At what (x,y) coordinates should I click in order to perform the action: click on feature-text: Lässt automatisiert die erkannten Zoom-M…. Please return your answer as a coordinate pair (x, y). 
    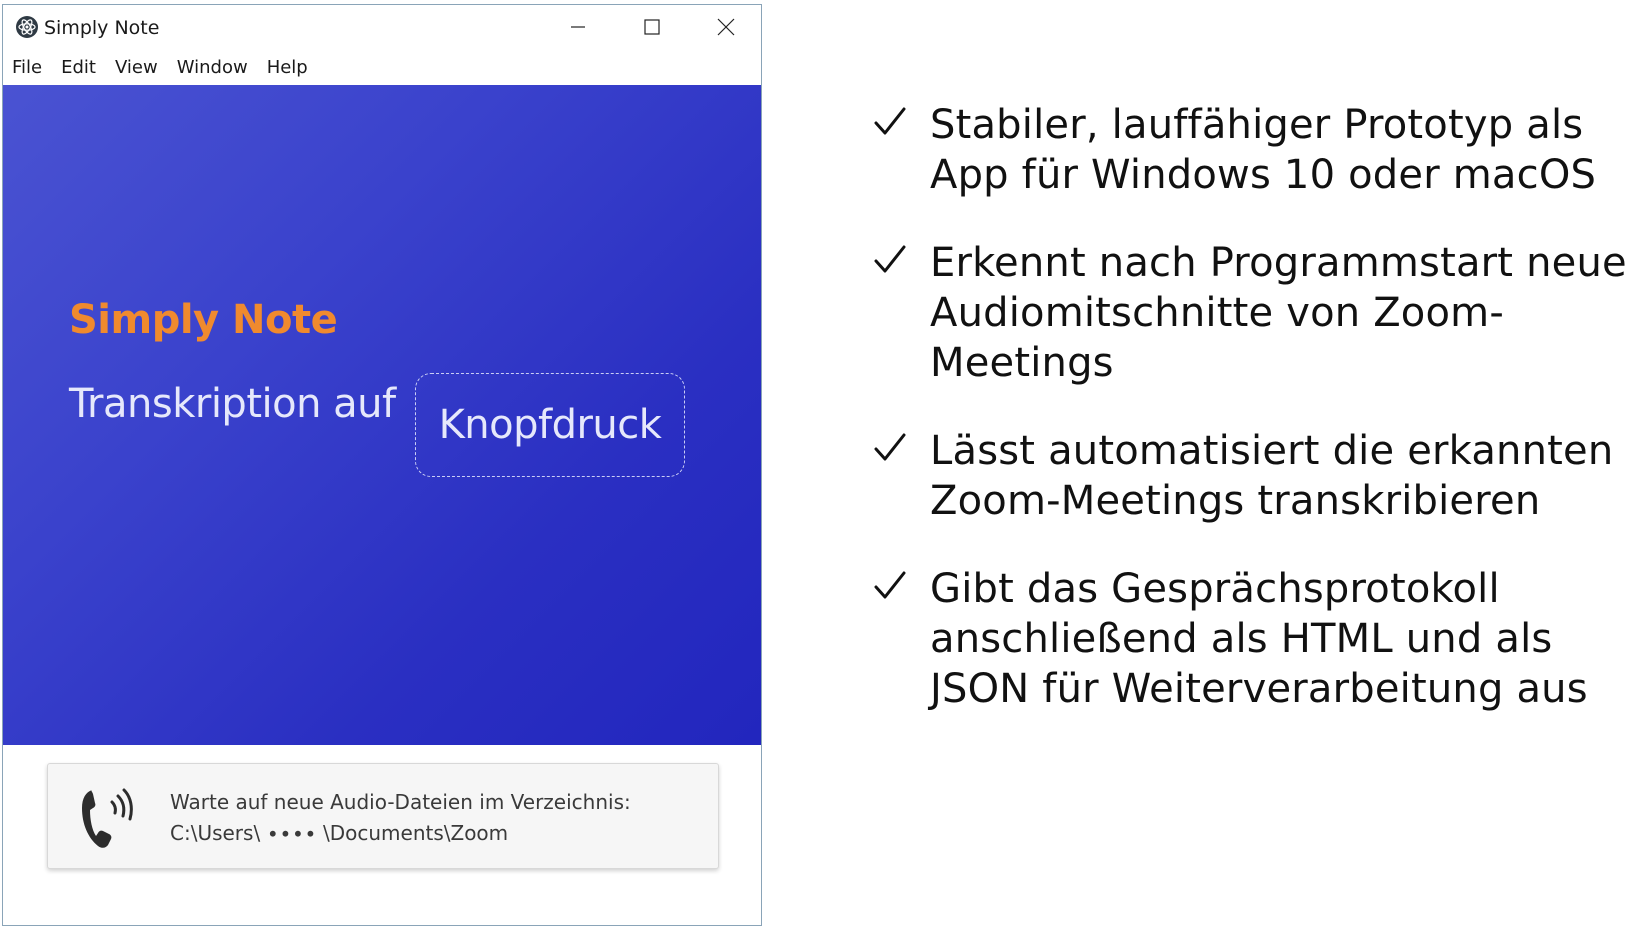
    Looking at the image, I should click on (1272, 476).